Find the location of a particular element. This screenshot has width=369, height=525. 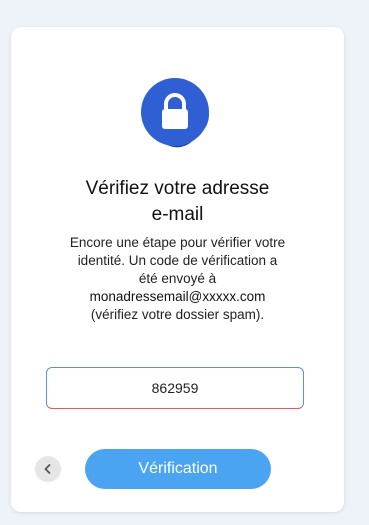

page-title: Vérifiez votre adresse e-mail is located at coordinates (177, 202).